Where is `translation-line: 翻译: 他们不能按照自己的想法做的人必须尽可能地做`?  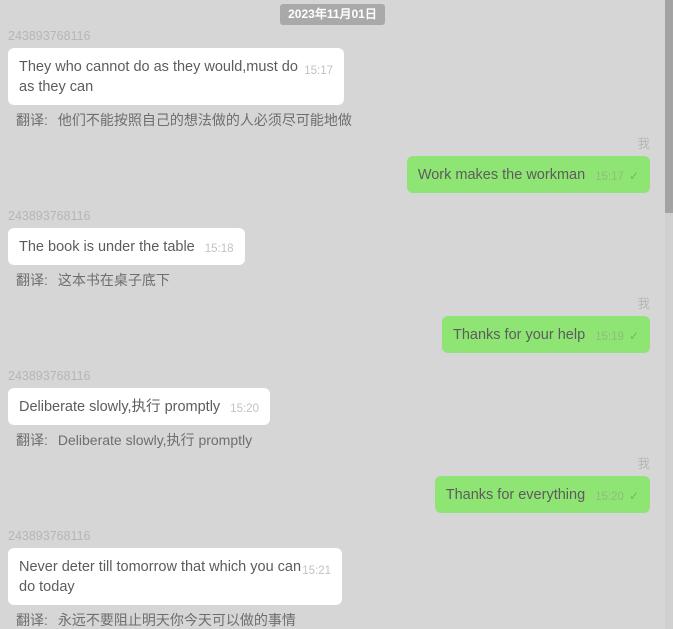
translation-line: 翻译: 他们不能按照自己的想法做的人必须尽可能地做 is located at coordinates (336, 117).